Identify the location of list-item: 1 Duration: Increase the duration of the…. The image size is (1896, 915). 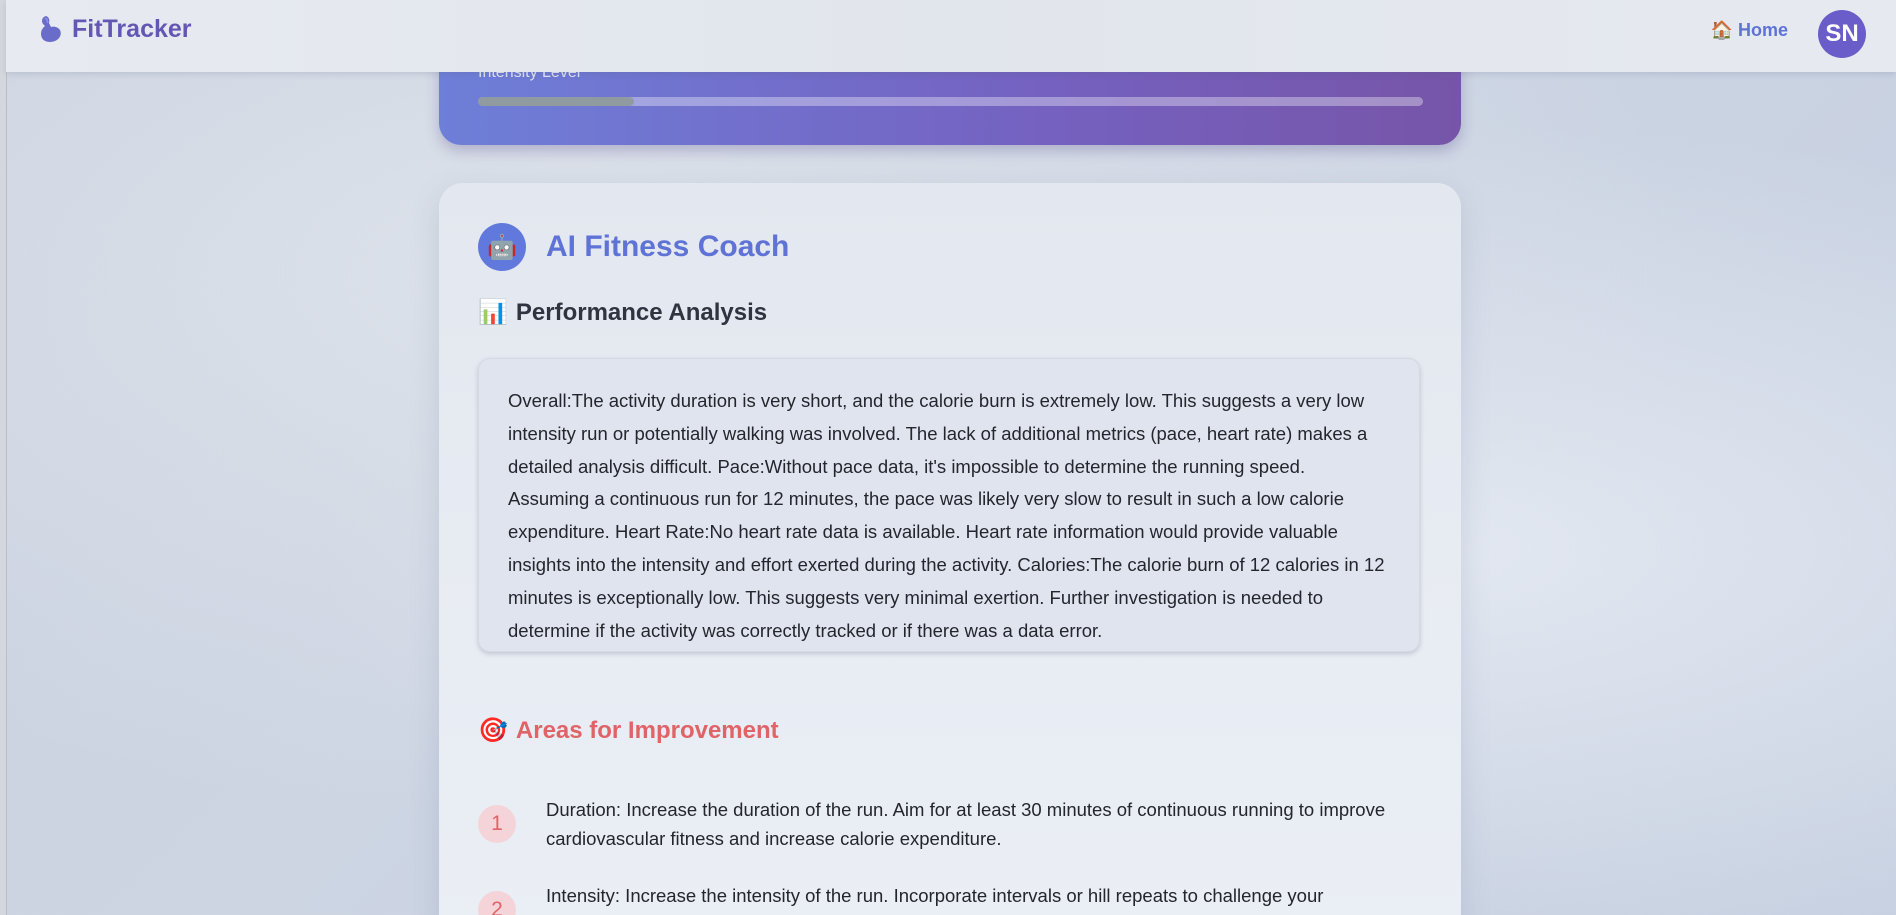
(948, 824).